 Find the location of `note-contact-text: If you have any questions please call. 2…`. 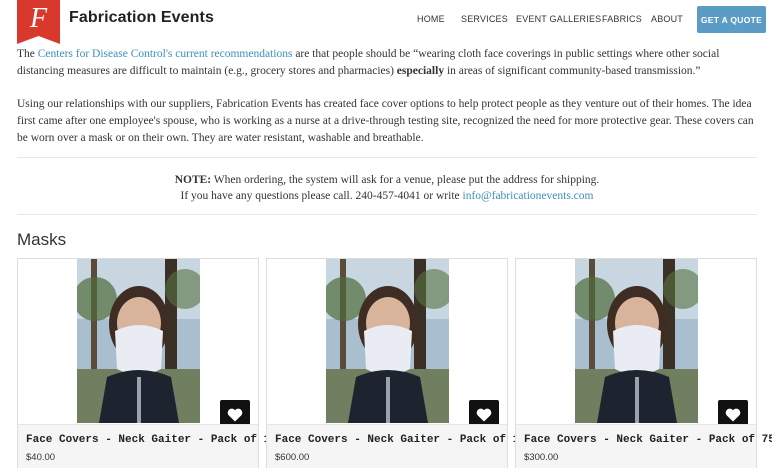

note-contact-text: If you have any questions please call. 2… is located at coordinates (321, 196).